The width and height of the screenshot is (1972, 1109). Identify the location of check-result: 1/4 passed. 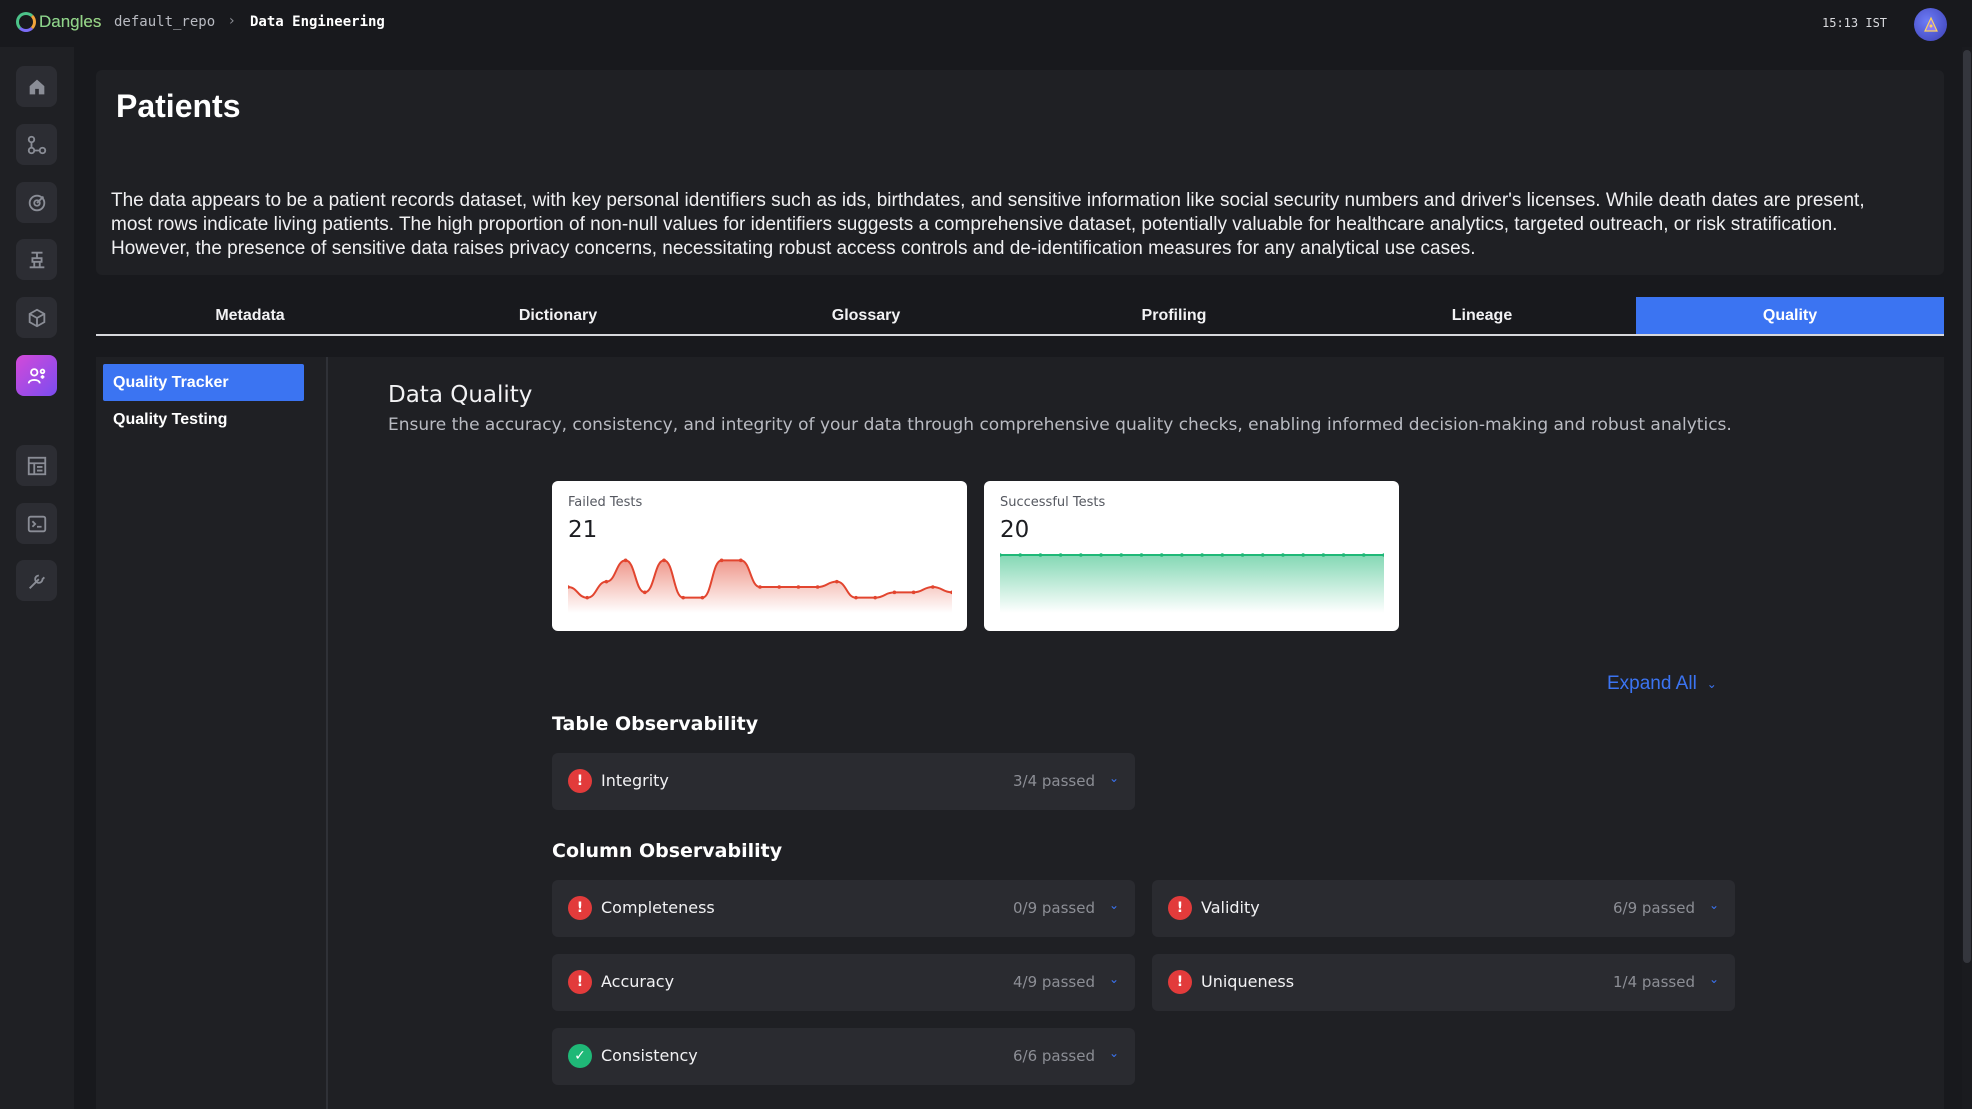
(1653, 982).